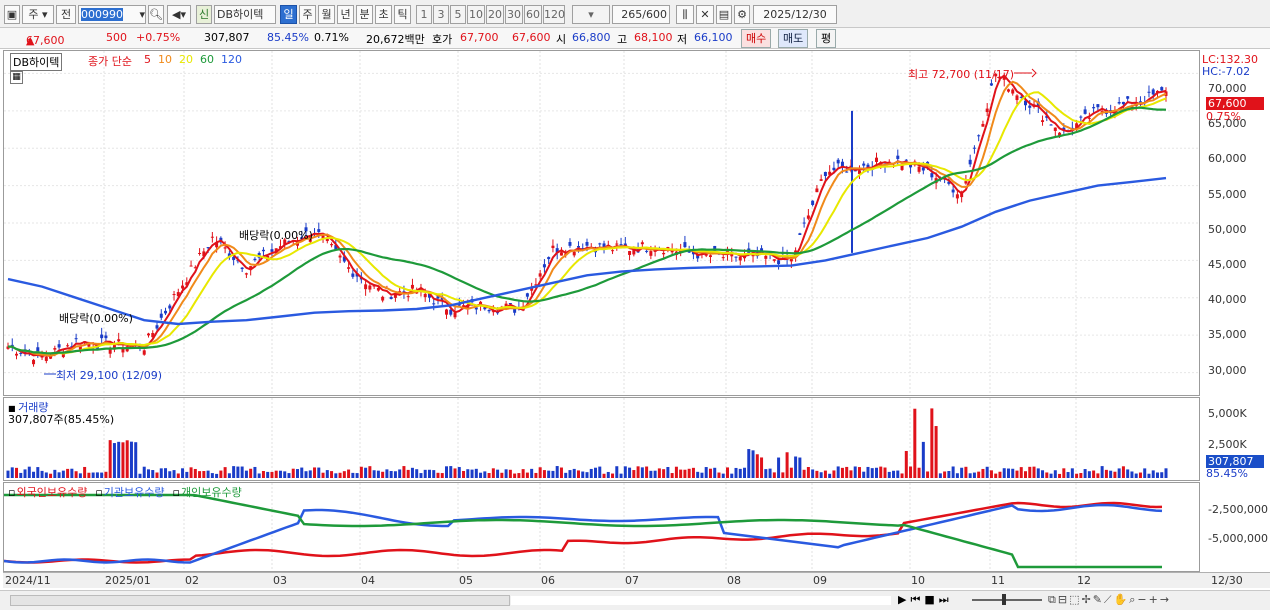  I want to click on layout-icon: ⊟, so click(1063, 599).